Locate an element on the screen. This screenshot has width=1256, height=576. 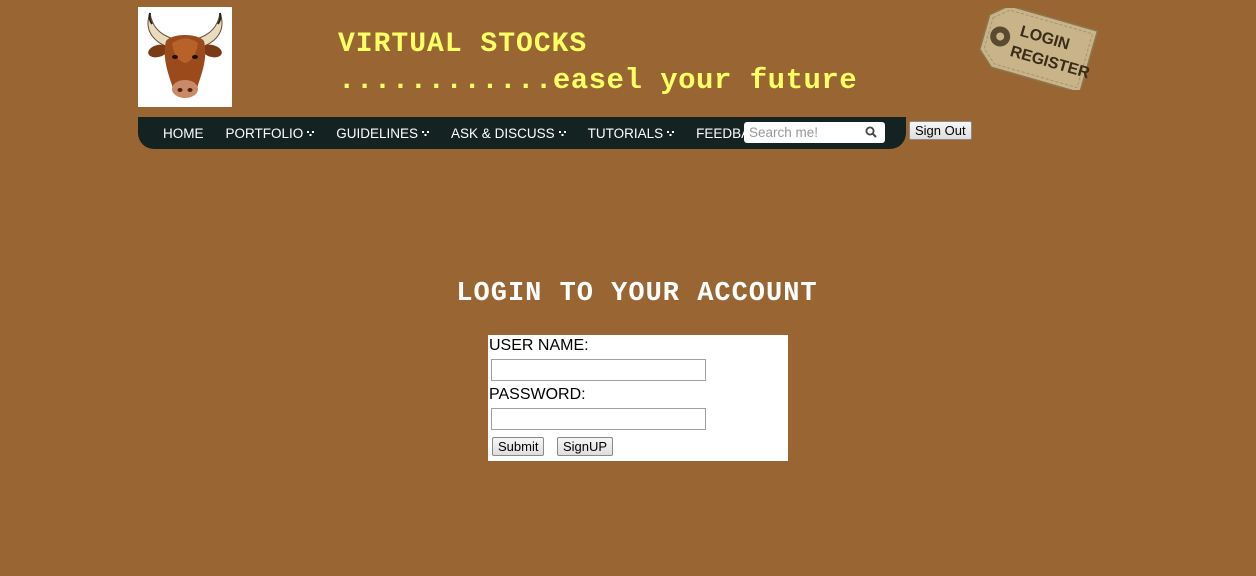
site-tagline: ............easel your future is located at coordinates (598, 80).